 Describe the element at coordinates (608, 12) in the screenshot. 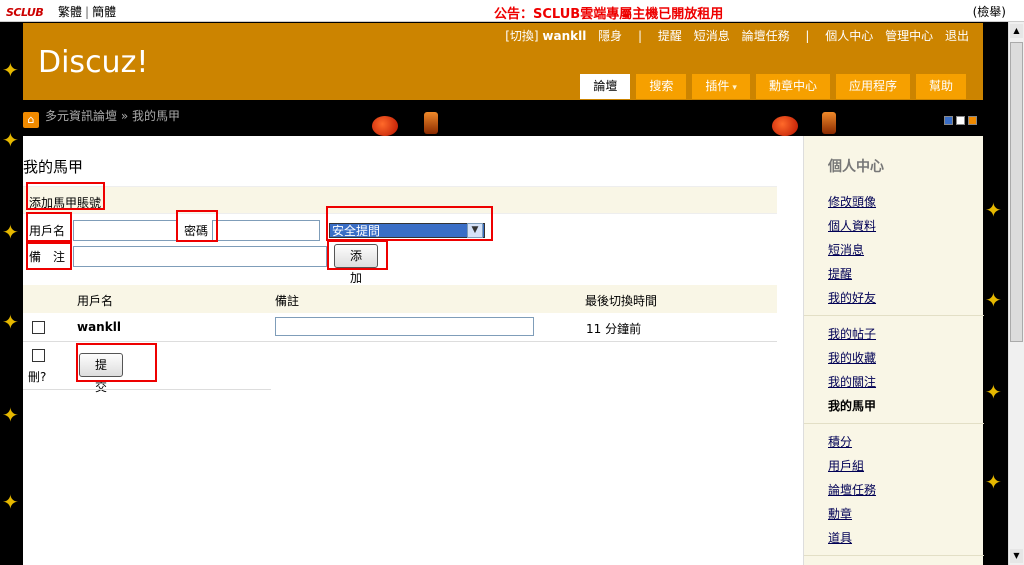

I see `announcement-link: 公告：SCLUB雲端專屬主機已開放租用` at that location.